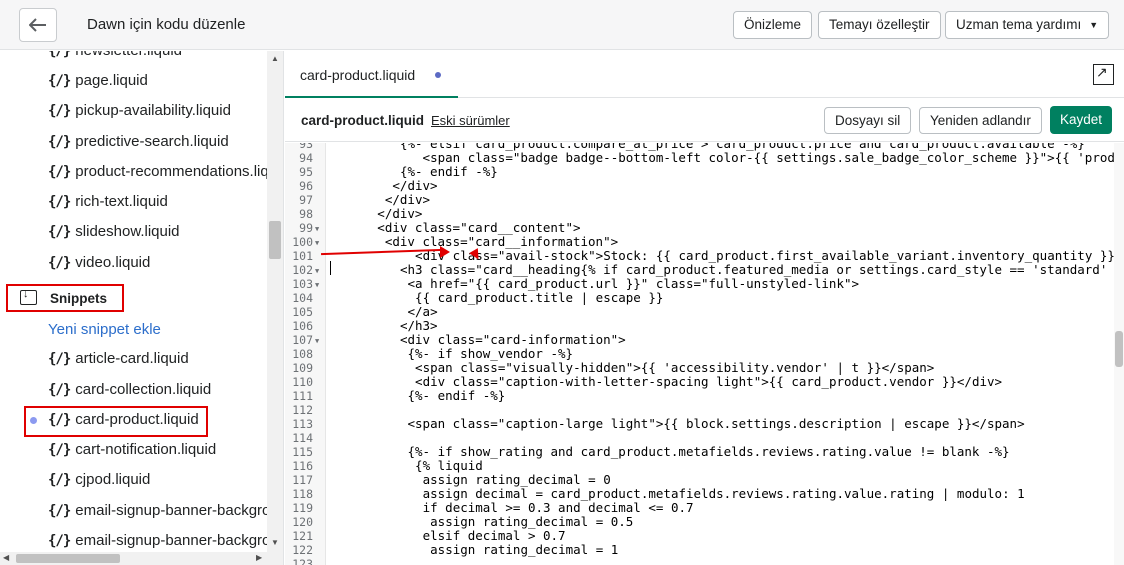 The height and width of the screenshot is (565, 1124). What do you see at coordinates (302, 270) in the screenshot?
I see `line-number: 102` at bounding box center [302, 270].